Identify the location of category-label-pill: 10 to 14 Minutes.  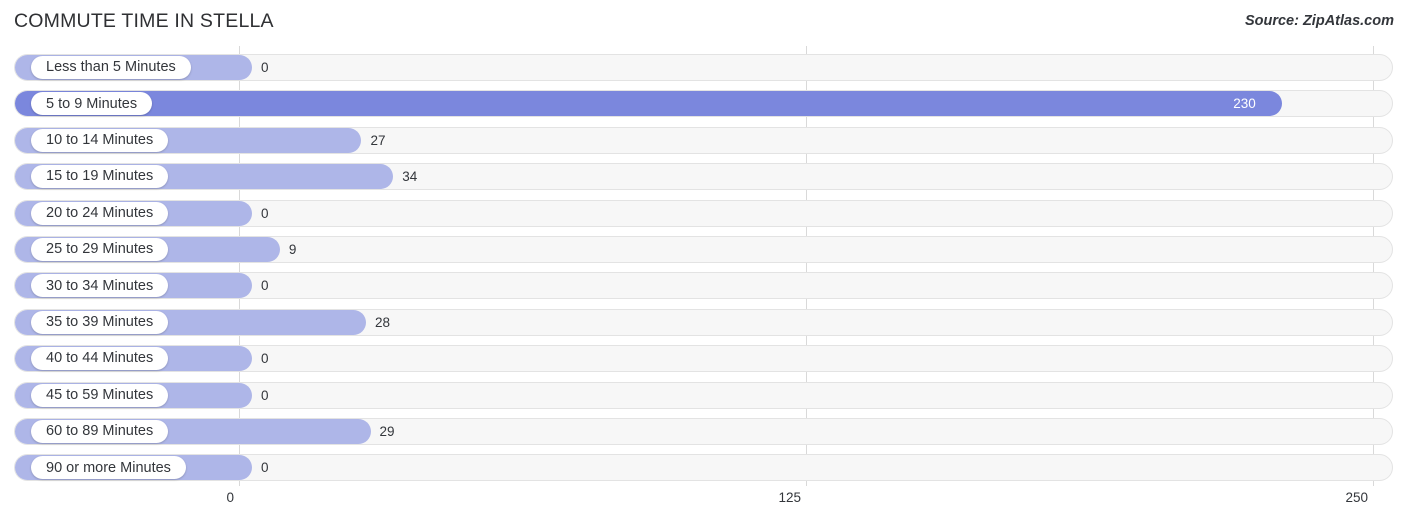
(100, 140).